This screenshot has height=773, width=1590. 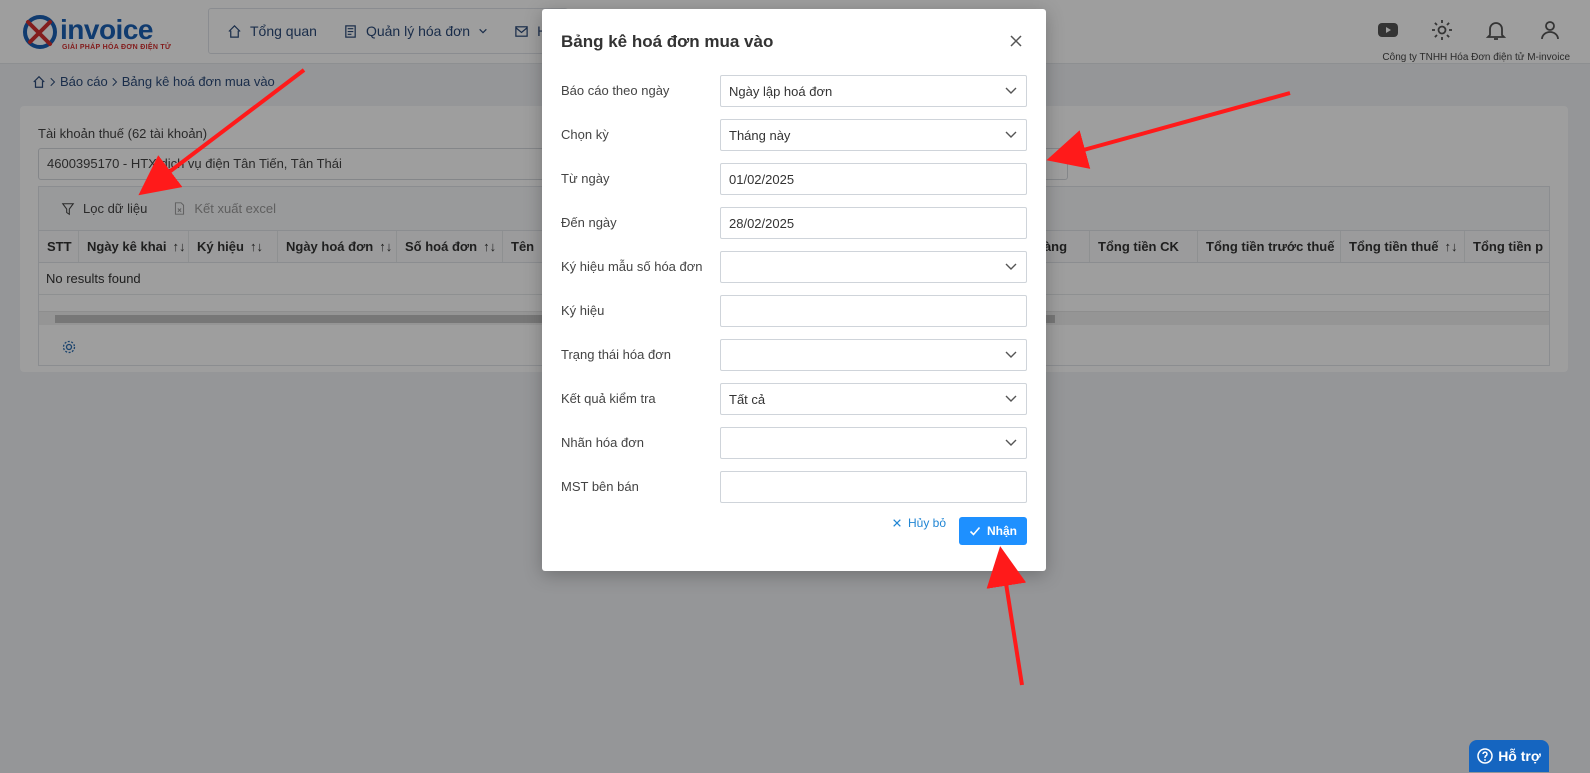 I want to click on submit-button: Nhận, so click(x=993, y=531).